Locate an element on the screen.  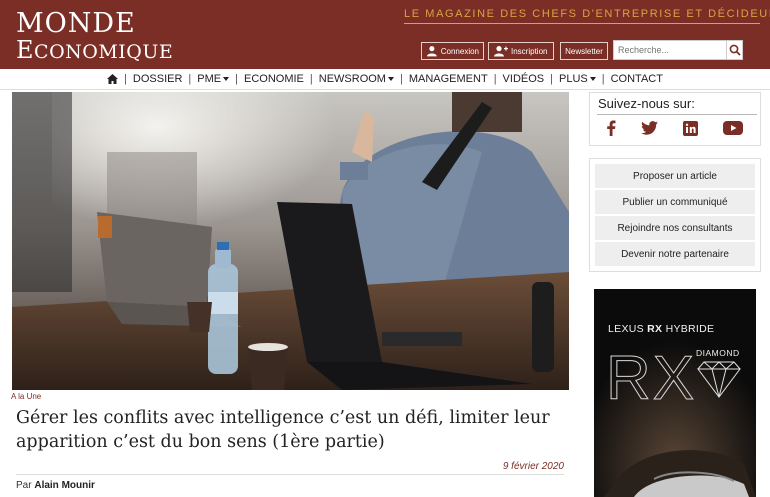
article-category: A la Une is located at coordinates (26, 396).